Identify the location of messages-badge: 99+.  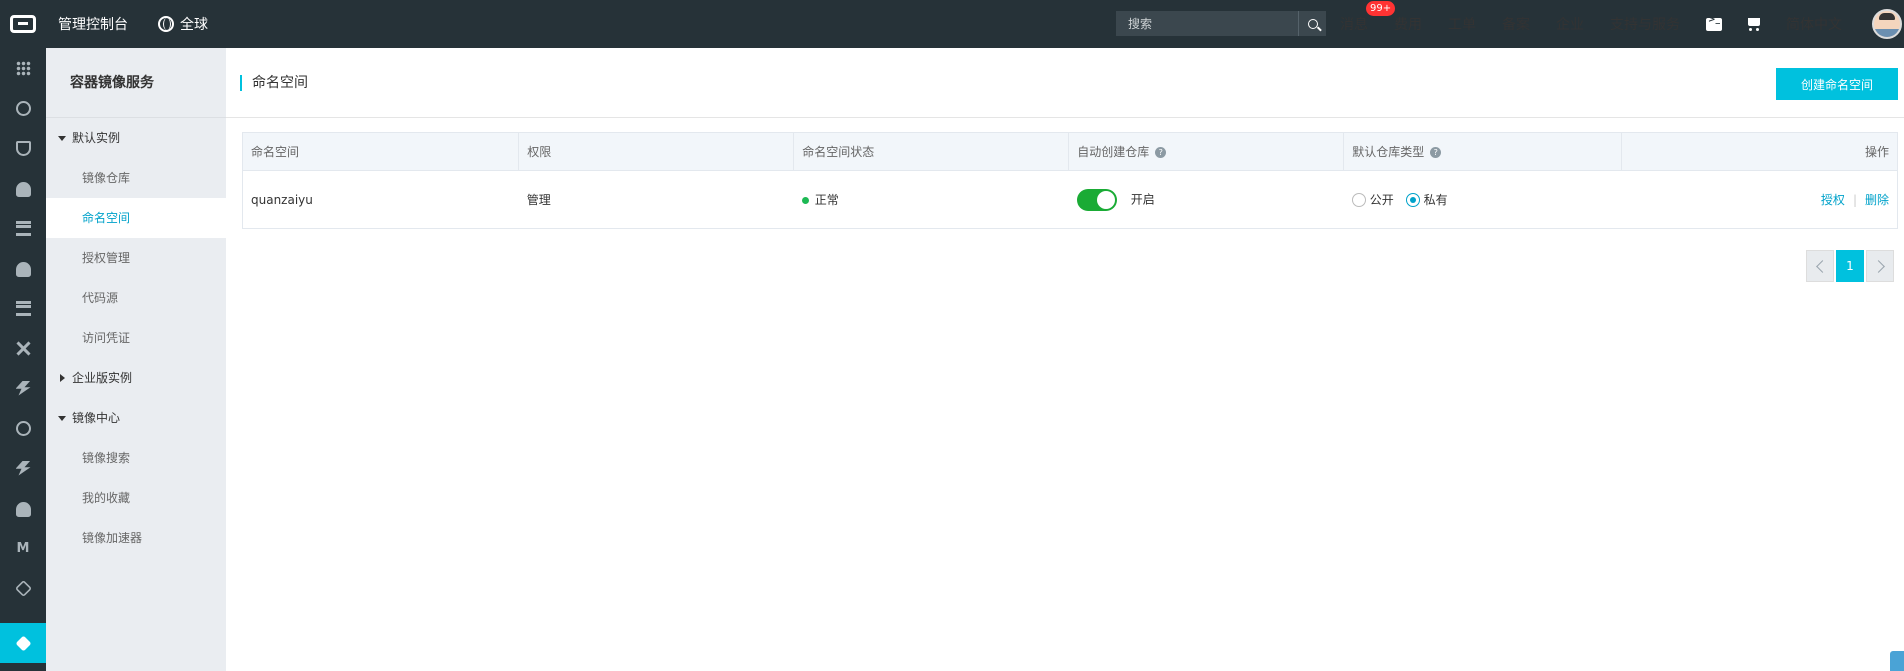
(1381, 8).